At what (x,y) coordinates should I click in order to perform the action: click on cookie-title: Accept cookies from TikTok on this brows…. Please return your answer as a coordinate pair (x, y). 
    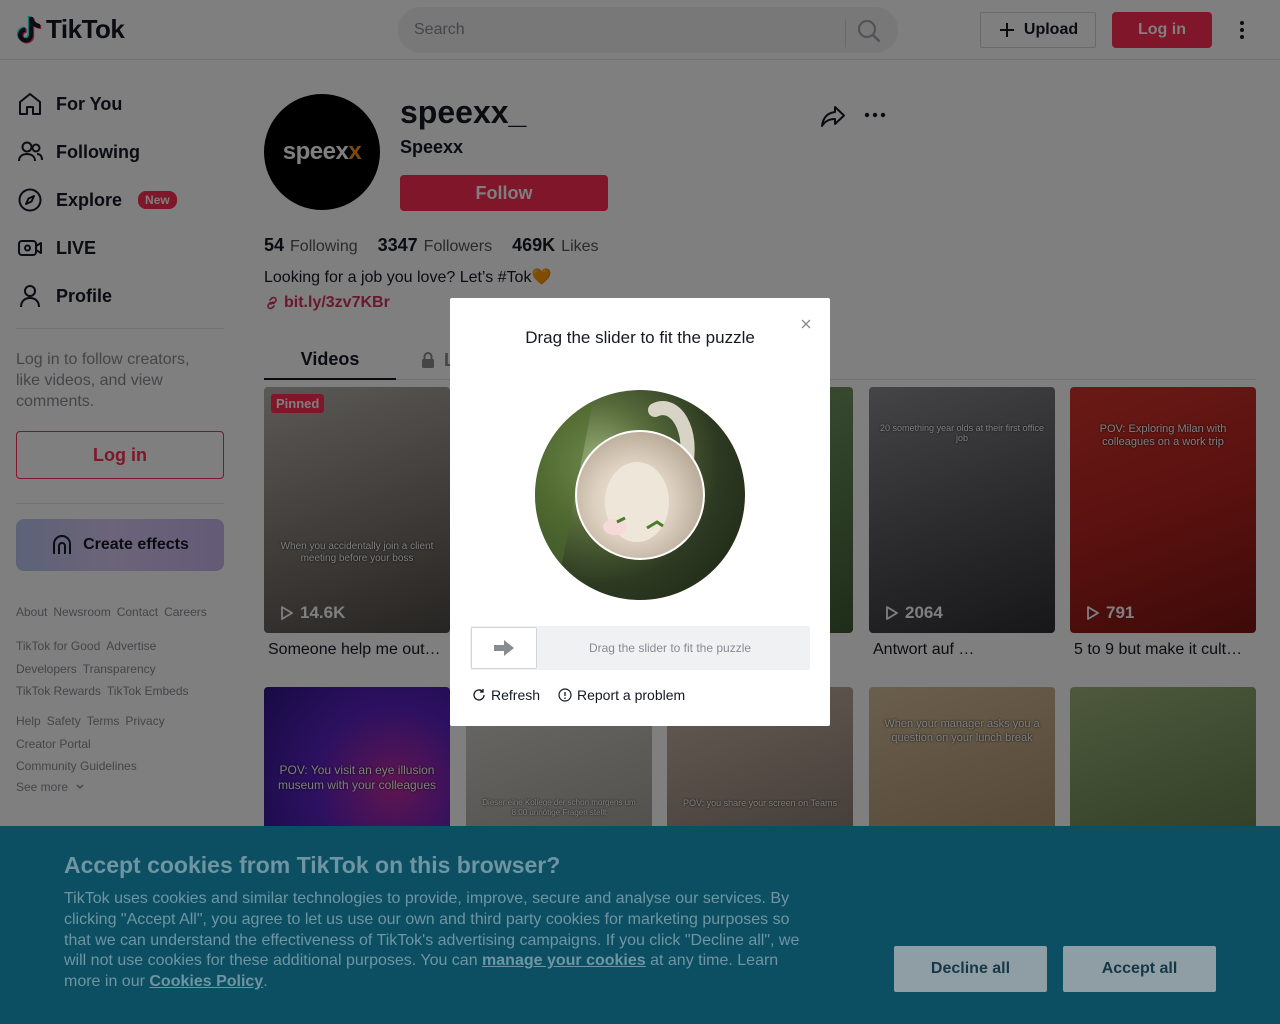
    Looking at the image, I should click on (312, 865).